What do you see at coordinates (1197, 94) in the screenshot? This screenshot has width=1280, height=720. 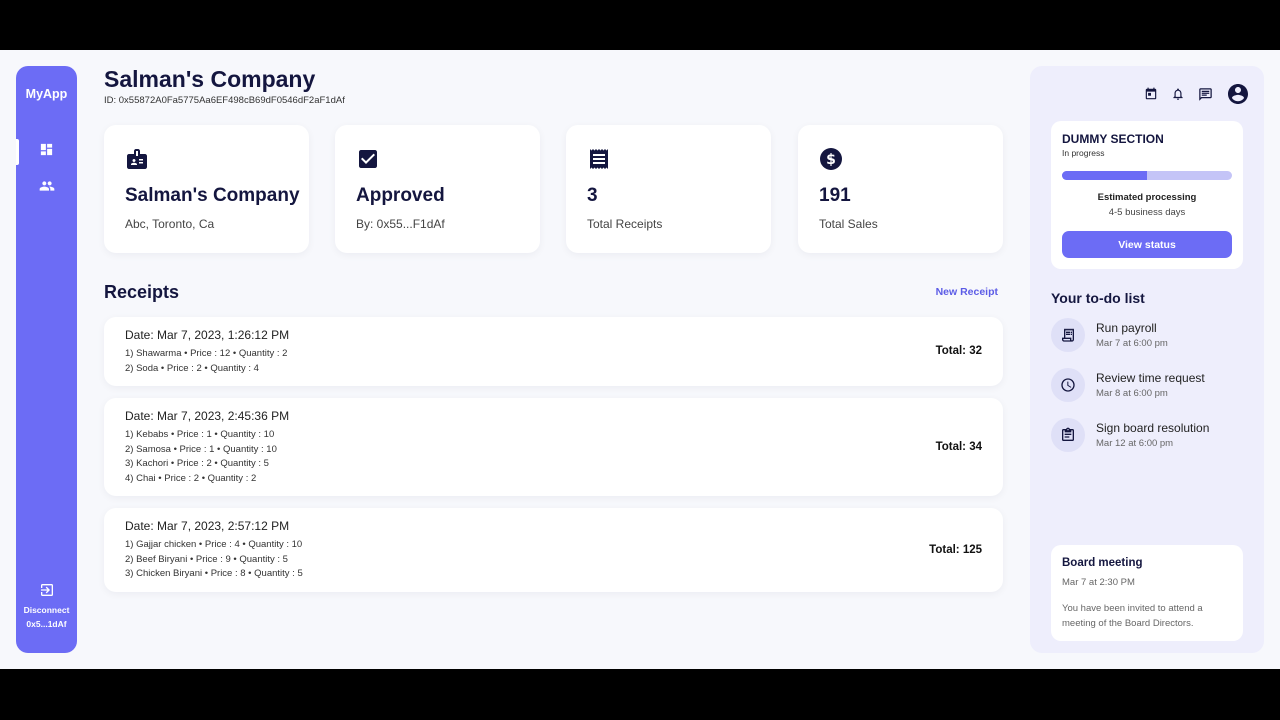 I see `top-icons` at bounding box center [1197, 94].